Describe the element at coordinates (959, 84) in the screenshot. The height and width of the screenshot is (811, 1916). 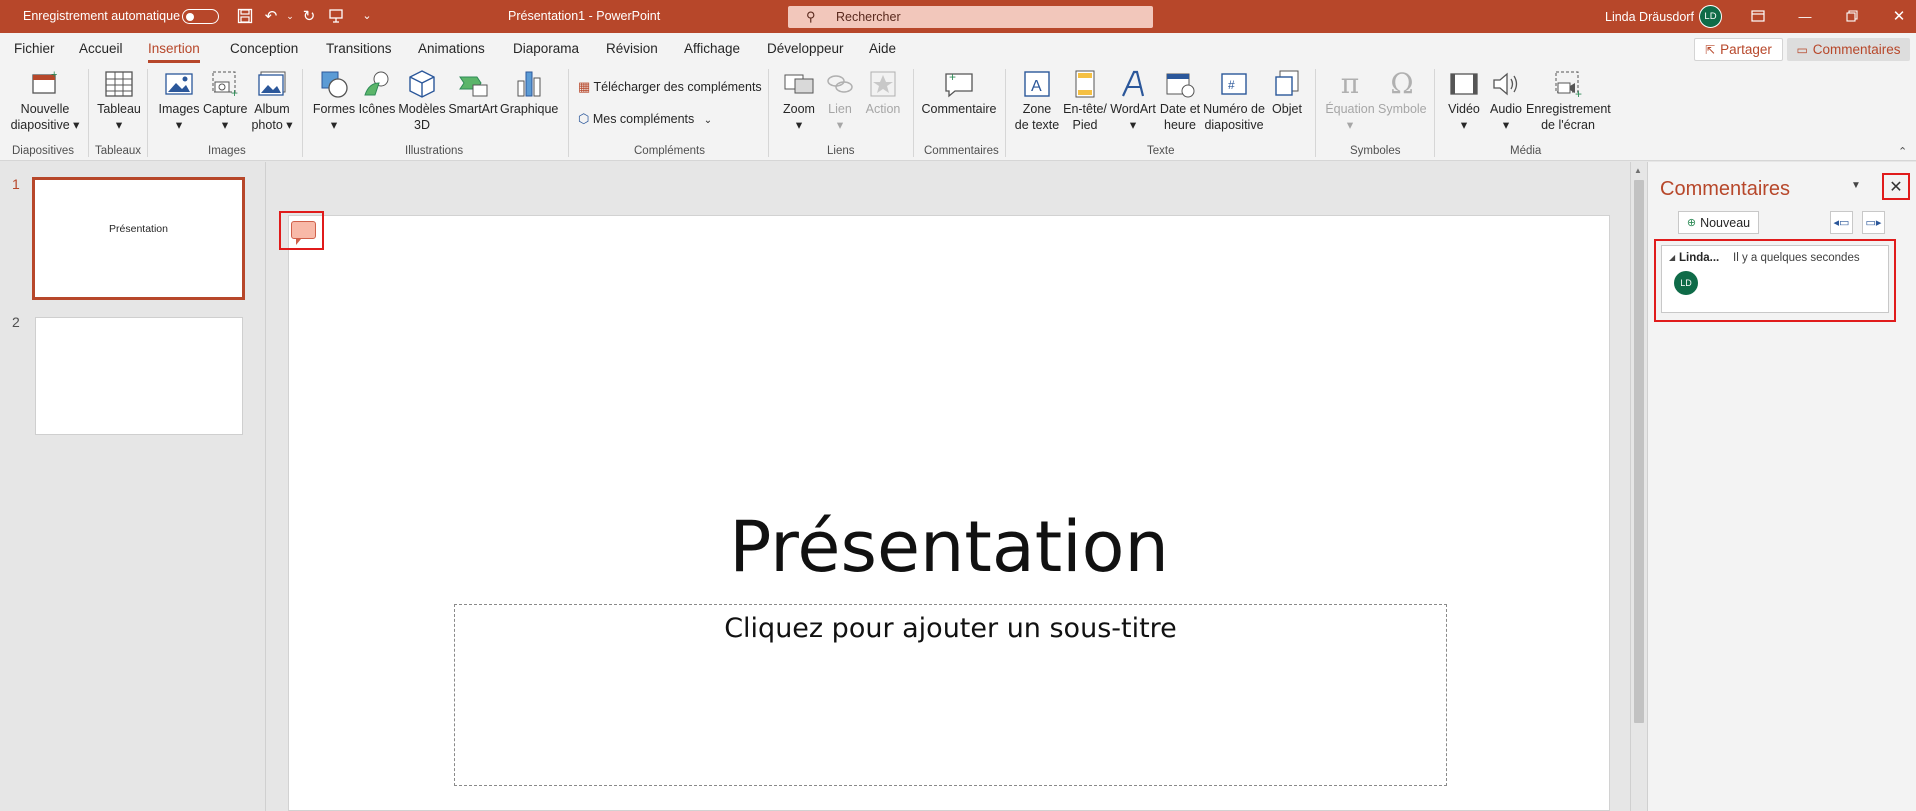
I see `comment-add-icon: +` at that location.